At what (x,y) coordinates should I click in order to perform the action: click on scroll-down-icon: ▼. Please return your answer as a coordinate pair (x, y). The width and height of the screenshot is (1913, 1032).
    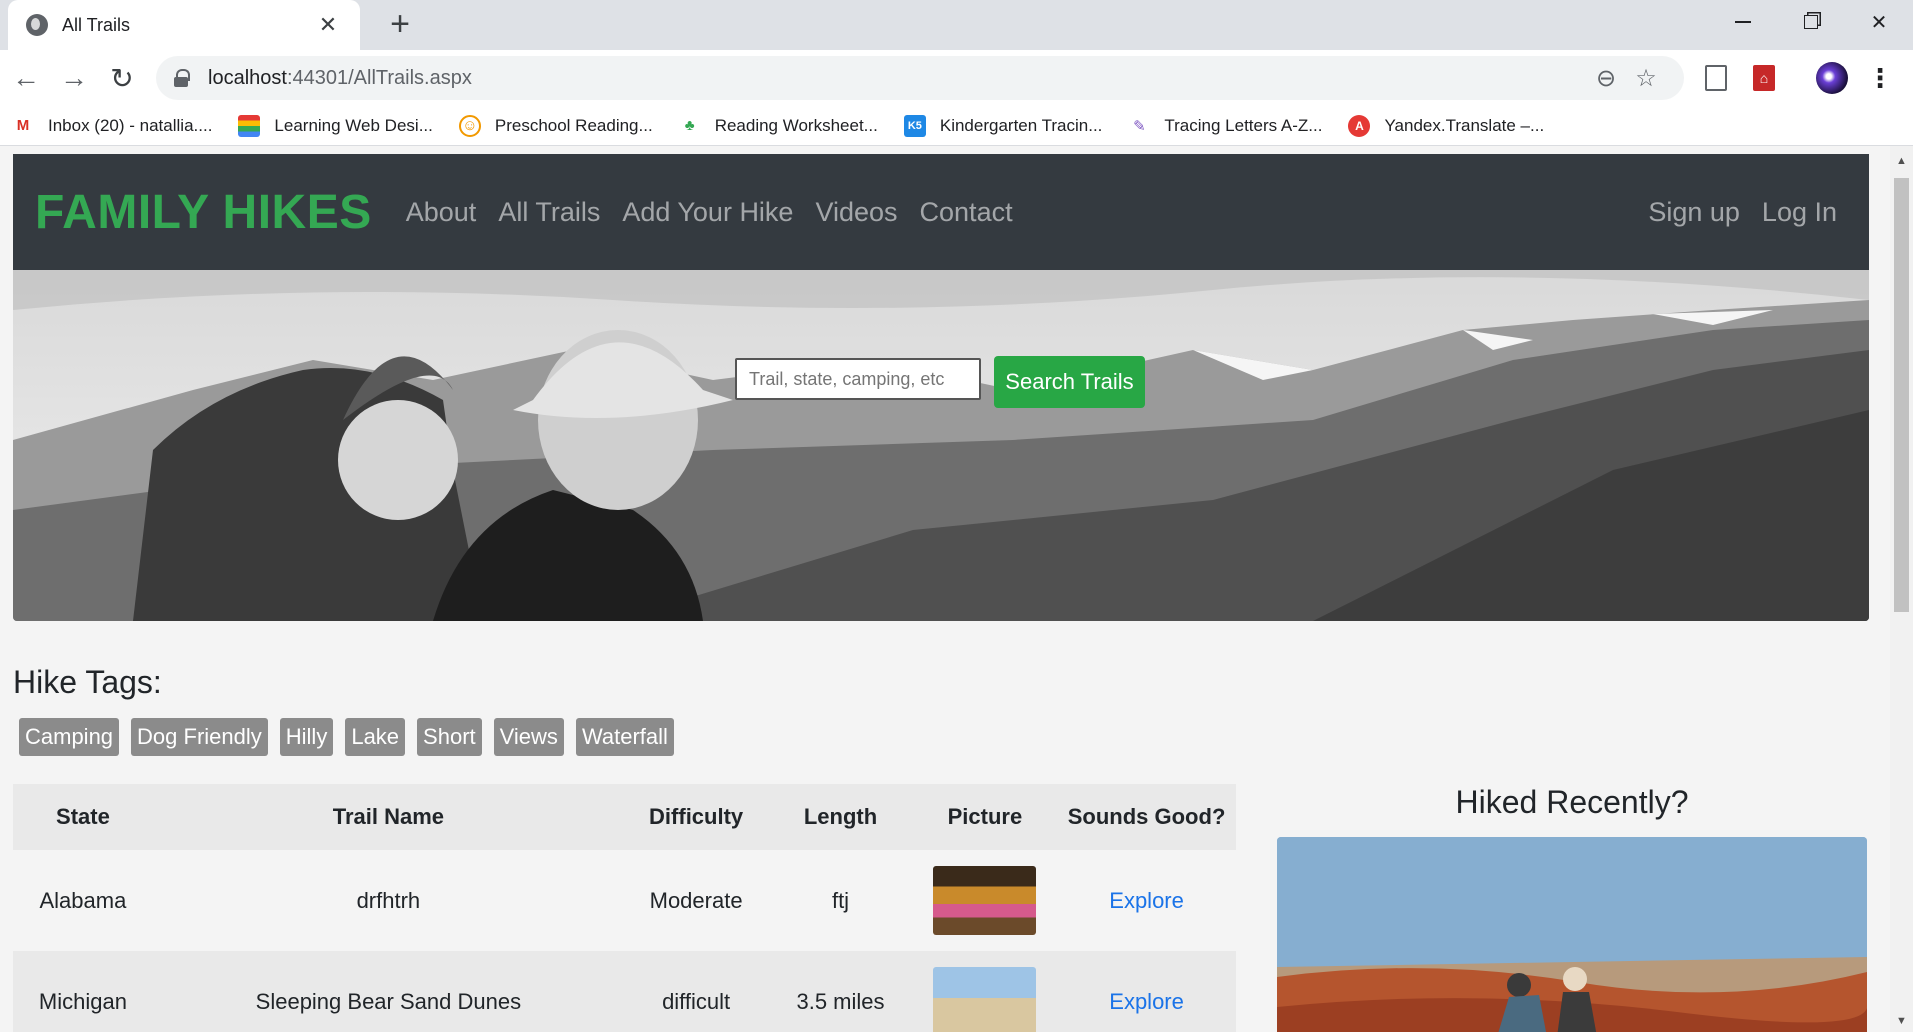
    Looking at the image, I should click on (1901, 1021).